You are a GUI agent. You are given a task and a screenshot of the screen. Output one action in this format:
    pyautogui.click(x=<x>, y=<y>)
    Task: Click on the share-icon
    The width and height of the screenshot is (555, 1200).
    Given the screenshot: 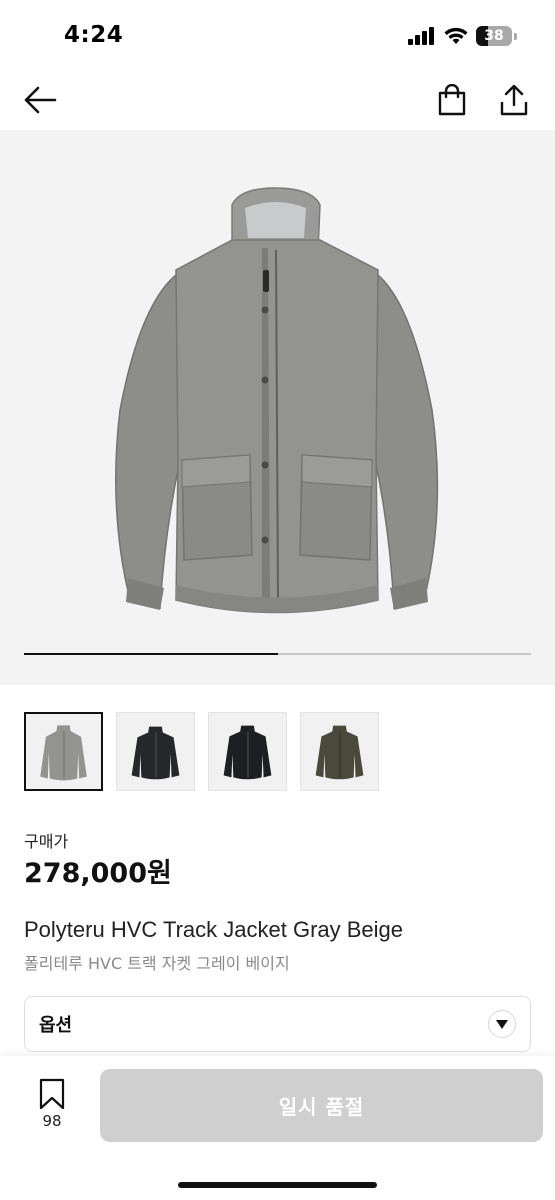 What is the action you would take?
    pyautogui.click(x=514, y=100)
    